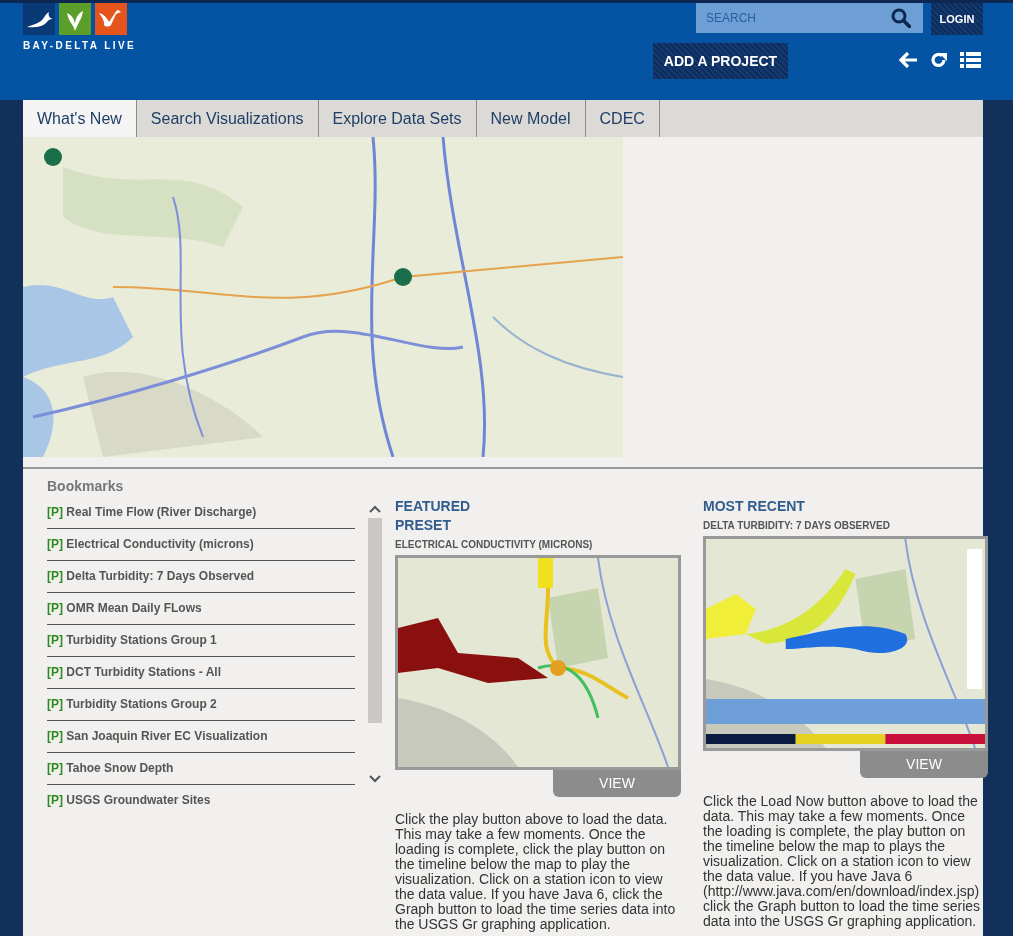 Image resolution: width=1013 pixels, height=936 pixels. I want to click on back-arrow-icon, so click(908, 60).